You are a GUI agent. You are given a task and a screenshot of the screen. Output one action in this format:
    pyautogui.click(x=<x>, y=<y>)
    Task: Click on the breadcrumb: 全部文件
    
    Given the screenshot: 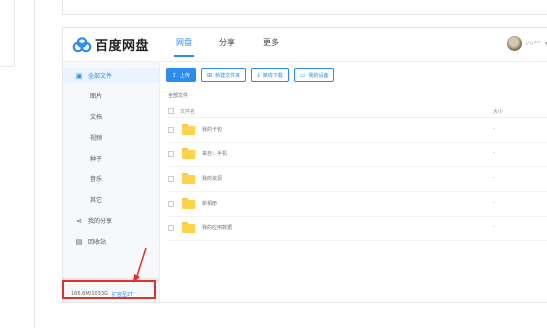 What is the action you would take?
    pyautogui.click(x=178, y=95)
    